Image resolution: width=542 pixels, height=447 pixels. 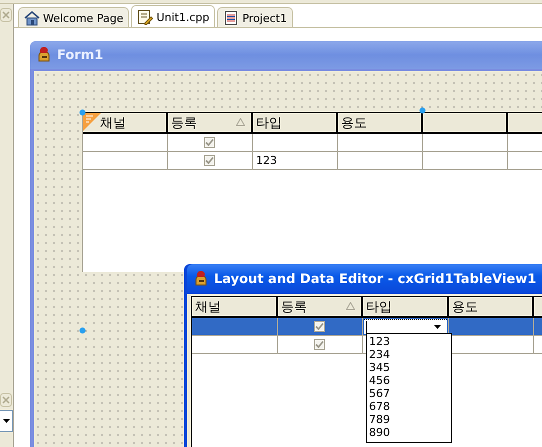 I want to click on editor-tab: Project1, so click(x=255, y=17).